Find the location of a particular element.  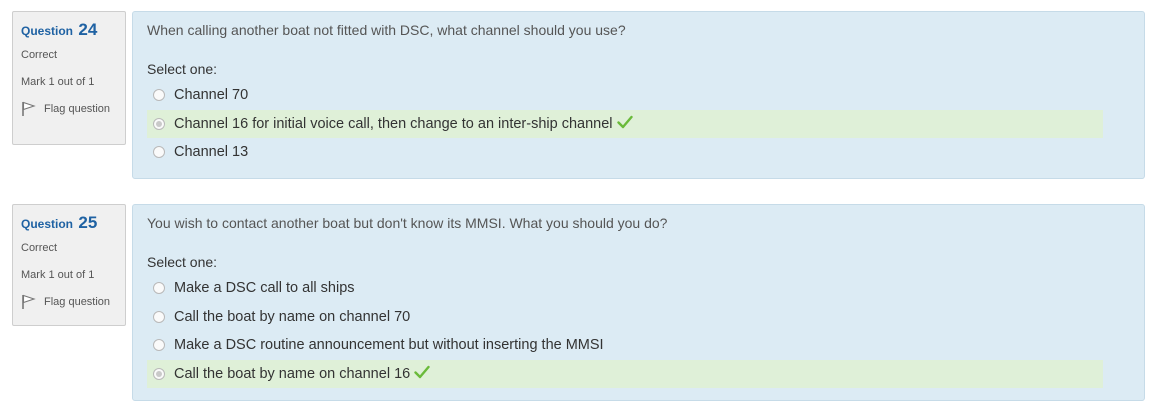

answer-option: Channel 70 is located at coordinates (625, 95).